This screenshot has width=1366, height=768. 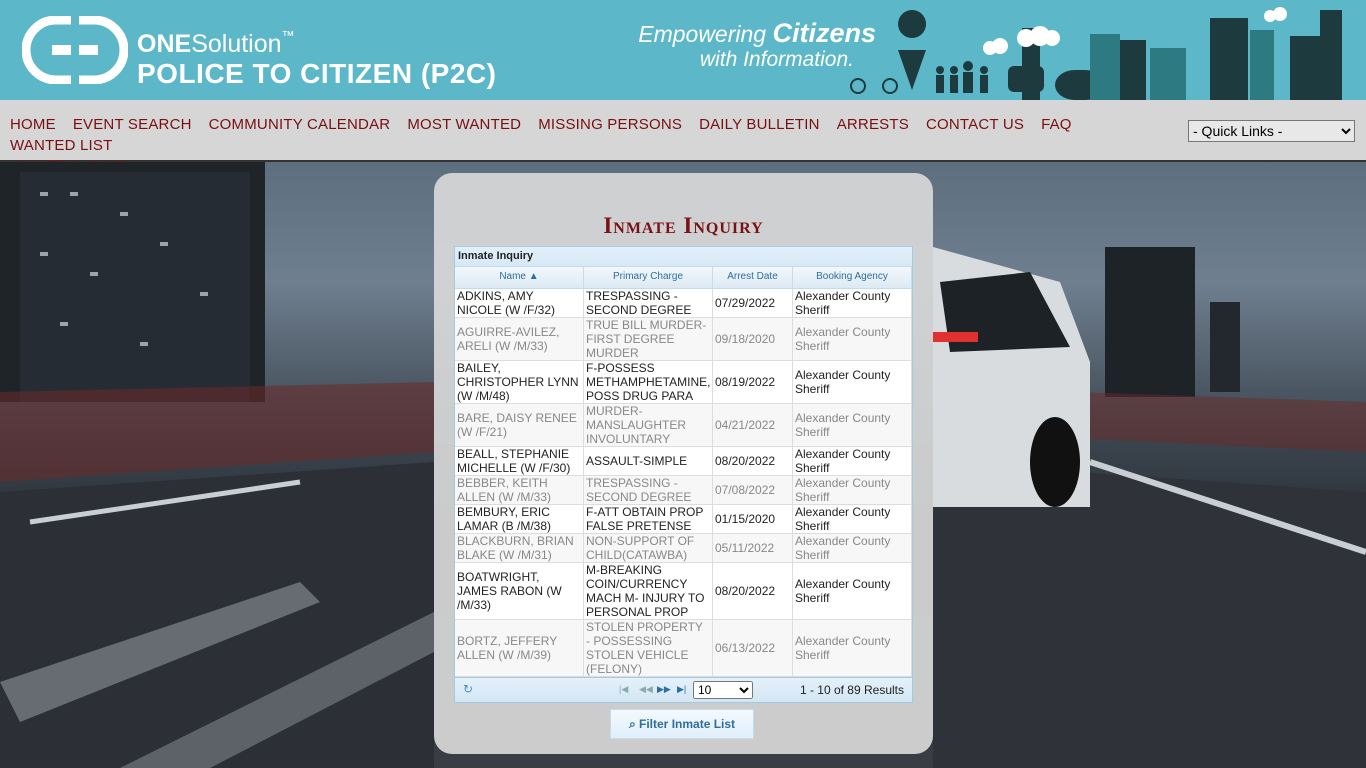 What do you see at coordinates (687, 724) in the screenshot?
I see `filter-button-label: Filter Inmate List` at bounding box center [687, 724].